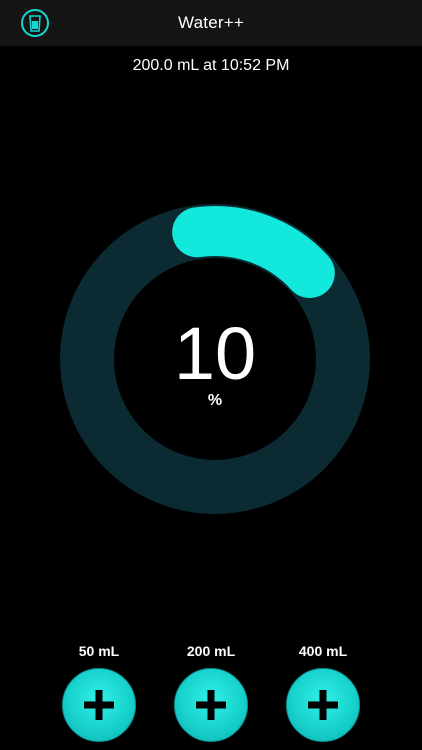 The height and width of the screenshot is (750, 422). I want to click on percent-value: 10, so click(215, 353).